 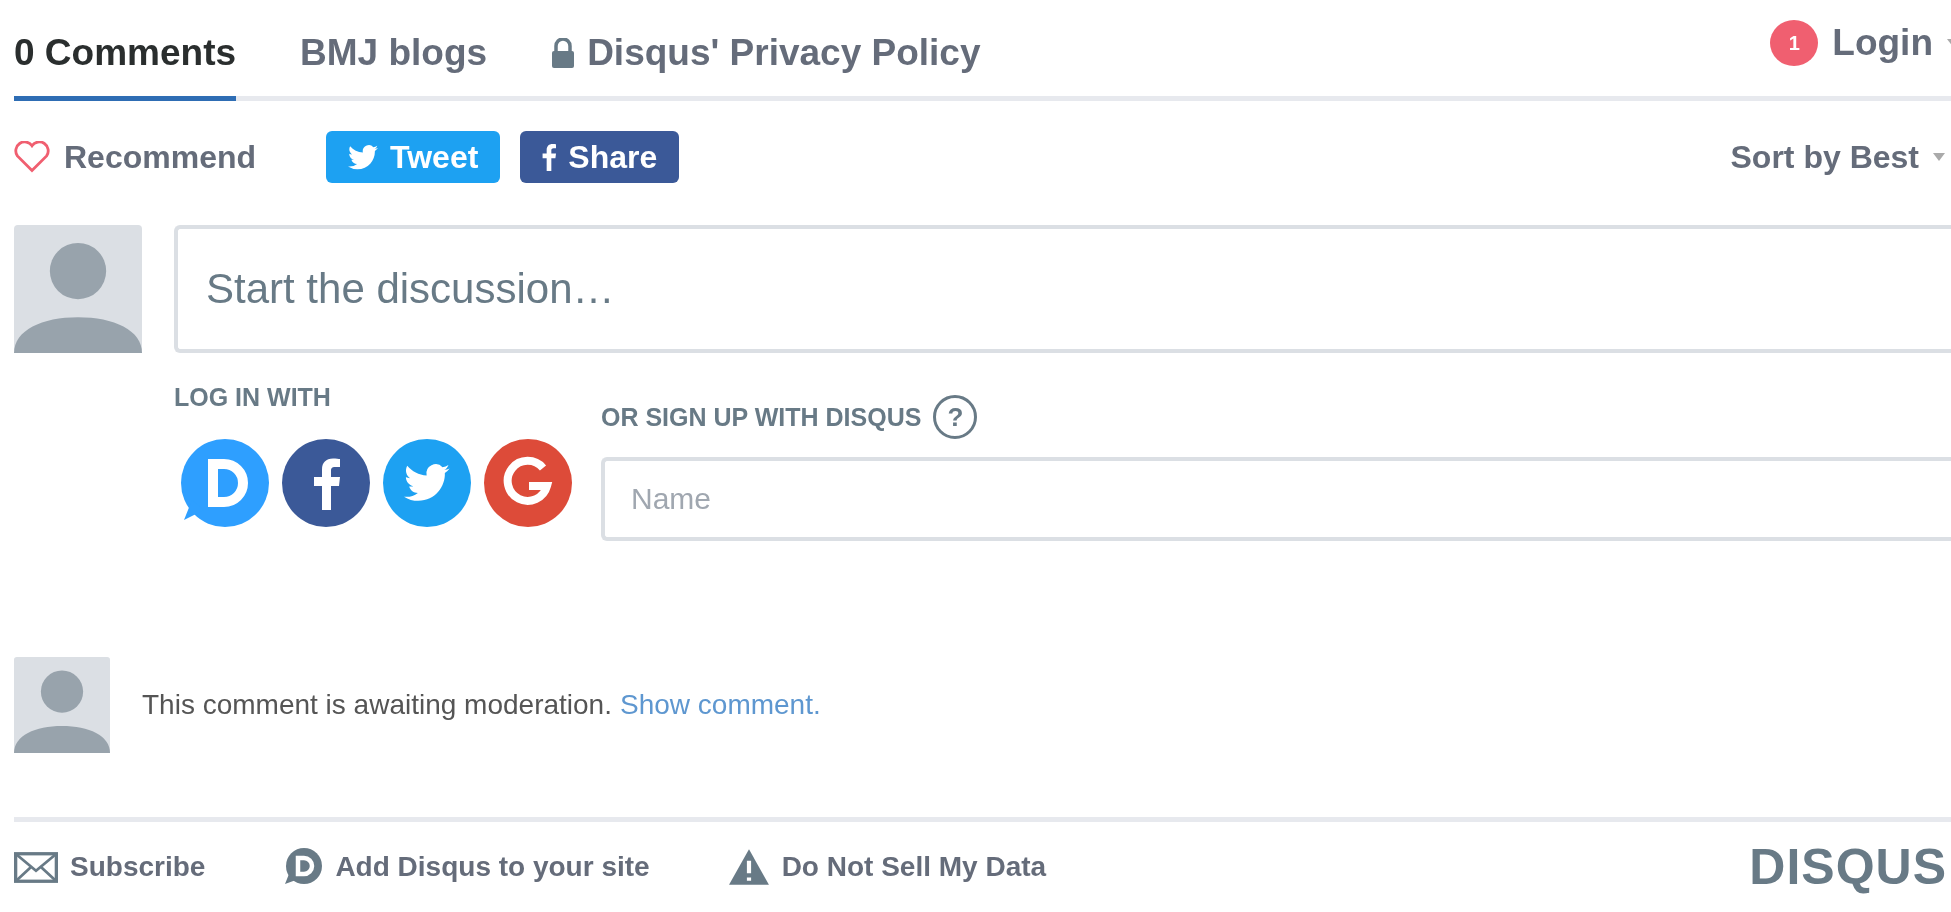 What do you see at coordinates (363, 157) in the screenshot?
I see `bird-icon` at bounding box center [363, 157].